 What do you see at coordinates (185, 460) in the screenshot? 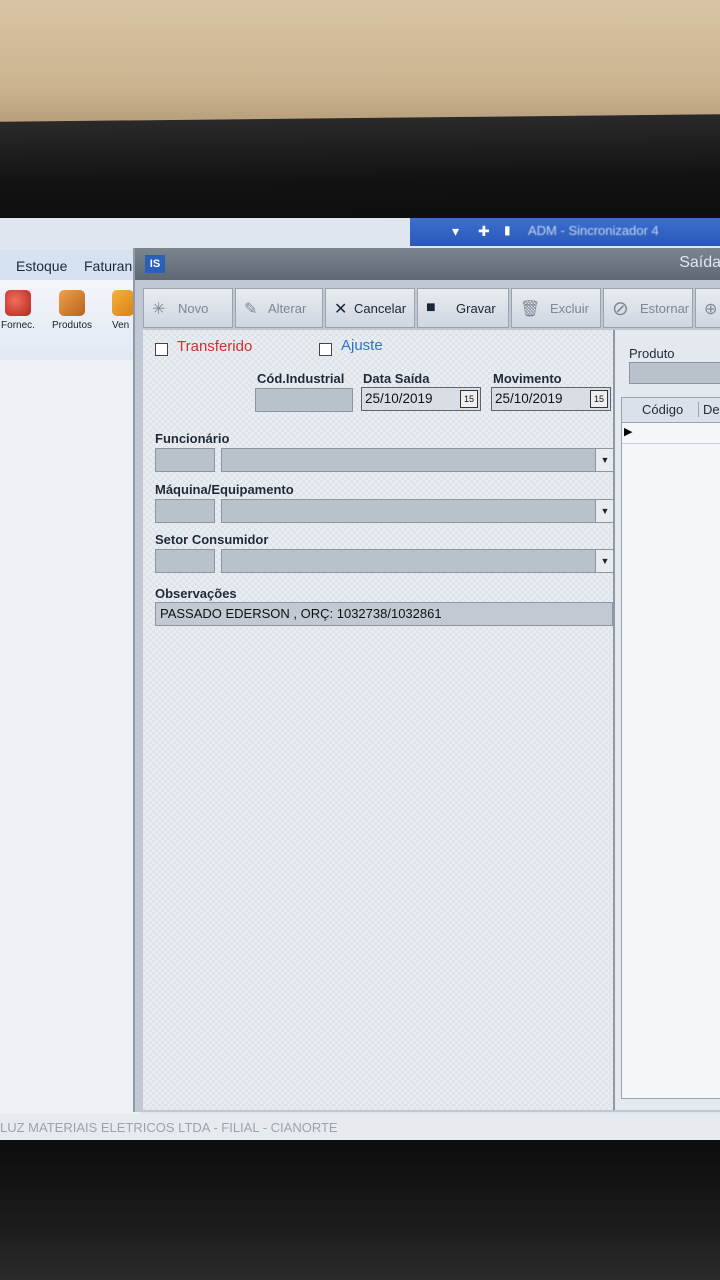
I see `funcionario-code-input` at bounding box center [185, 460].